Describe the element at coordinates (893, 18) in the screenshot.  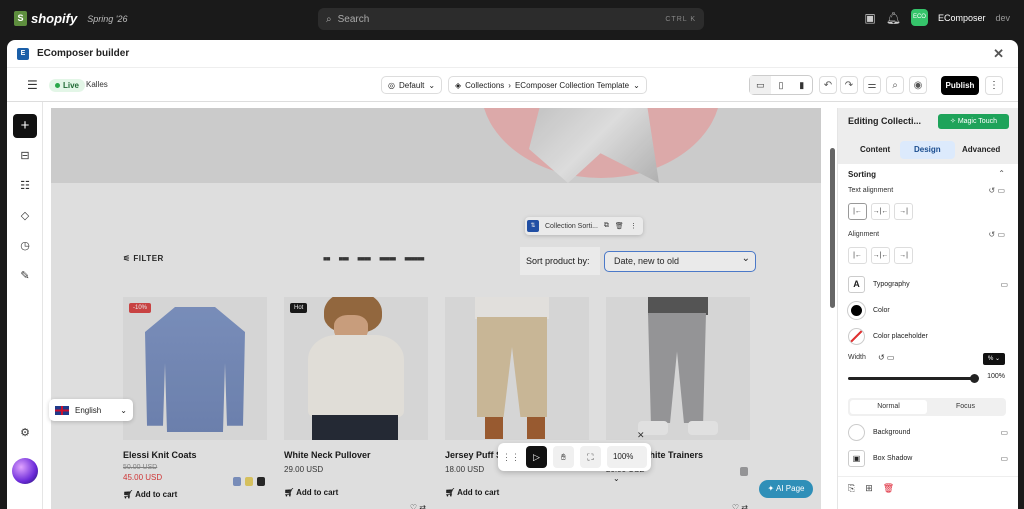
I see `bell-icon: 🔔︎` at that location.